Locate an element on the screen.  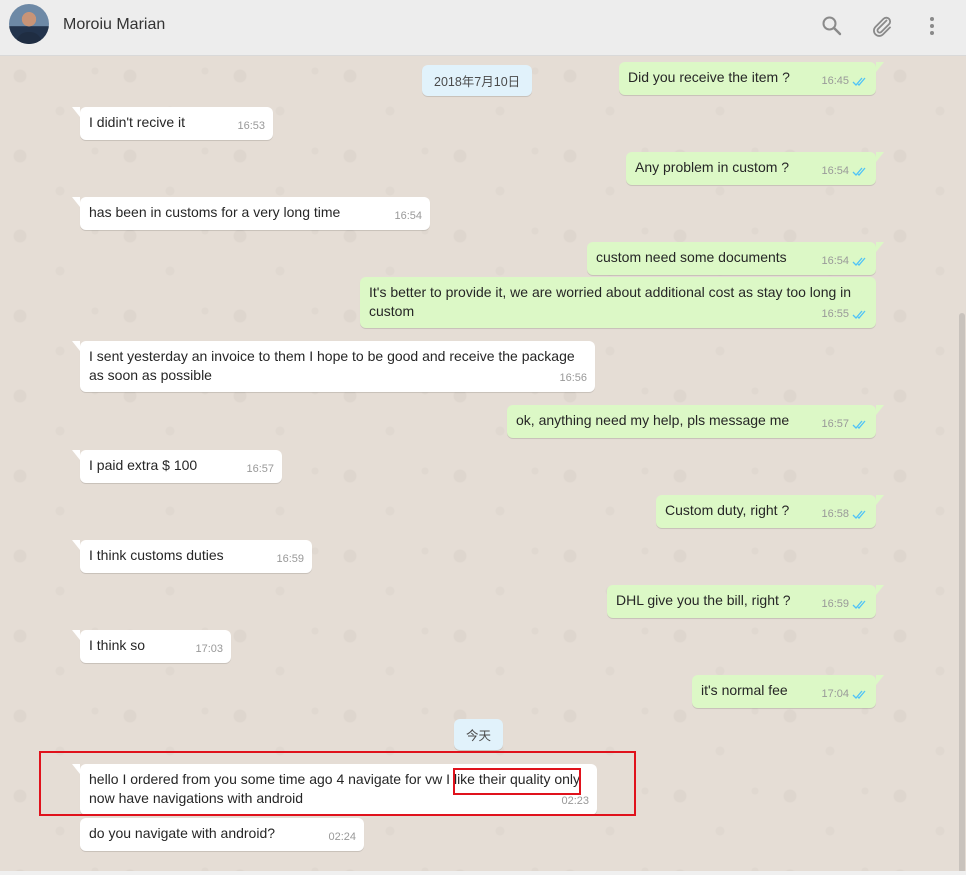
message-text: Custom duty, right ? is located at coordinates (727, 510).